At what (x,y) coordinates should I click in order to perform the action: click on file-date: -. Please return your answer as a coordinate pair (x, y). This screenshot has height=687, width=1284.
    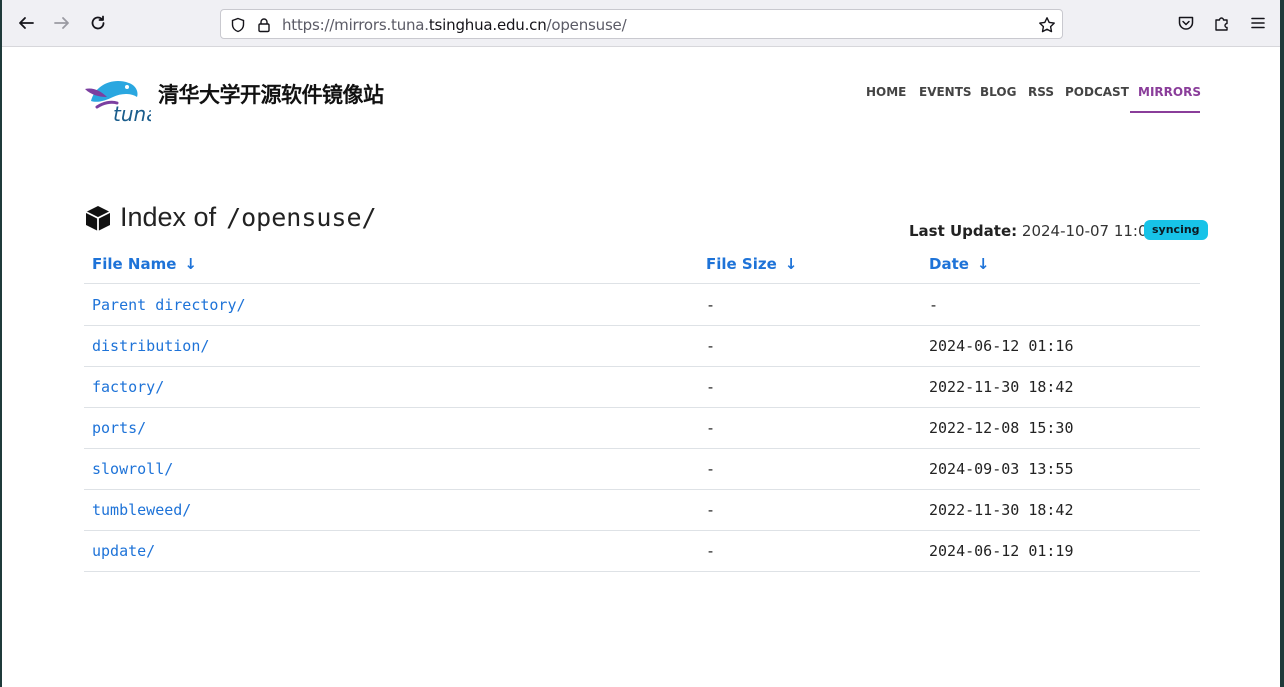
    Looking at the image, I should click on (934, 305).